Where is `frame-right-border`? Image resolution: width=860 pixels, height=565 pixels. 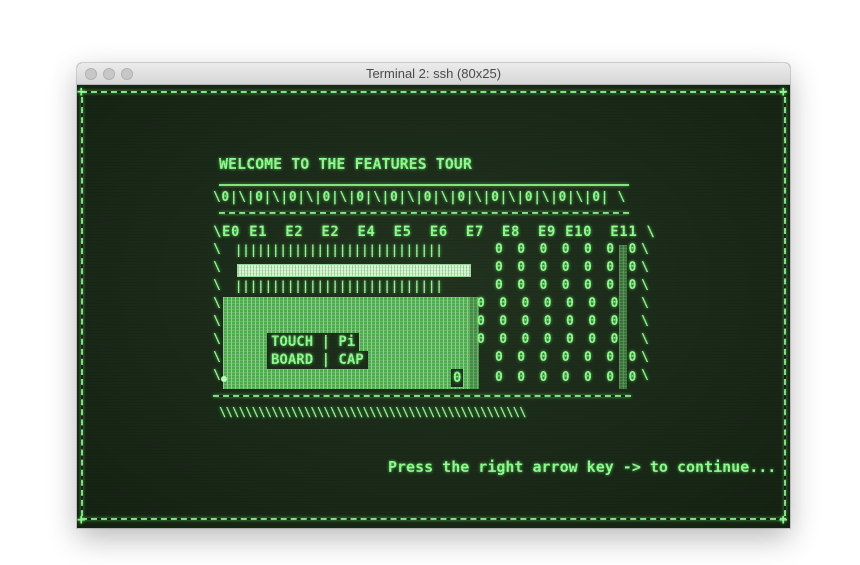 frame-right-border is located at coordinates (785, 306).